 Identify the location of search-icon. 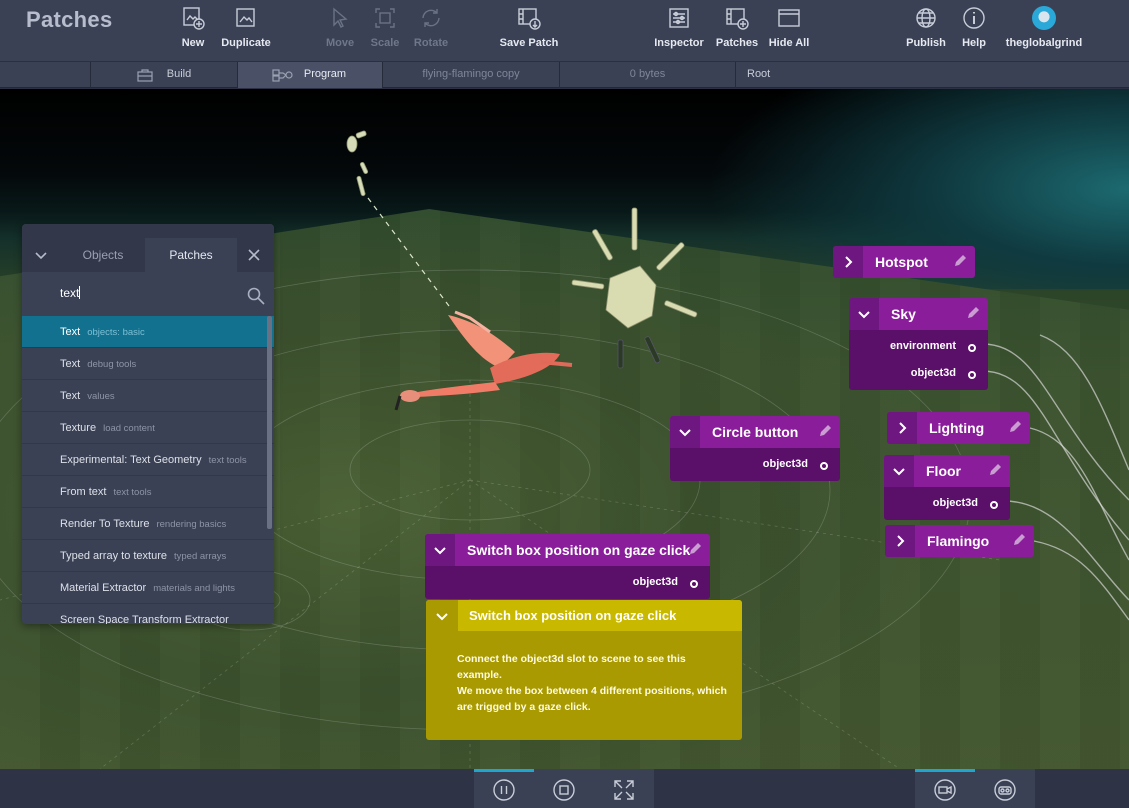
(256, 296).